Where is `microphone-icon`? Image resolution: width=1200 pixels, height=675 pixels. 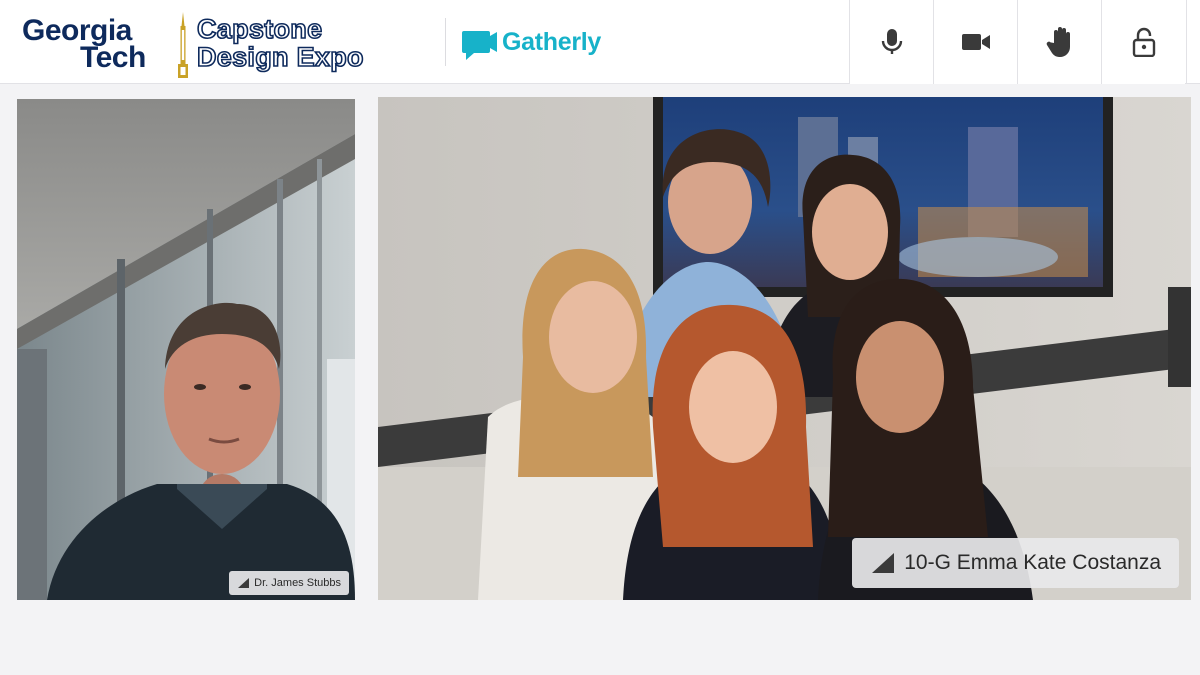
microphone-icon is located at coordinates (891, 41).